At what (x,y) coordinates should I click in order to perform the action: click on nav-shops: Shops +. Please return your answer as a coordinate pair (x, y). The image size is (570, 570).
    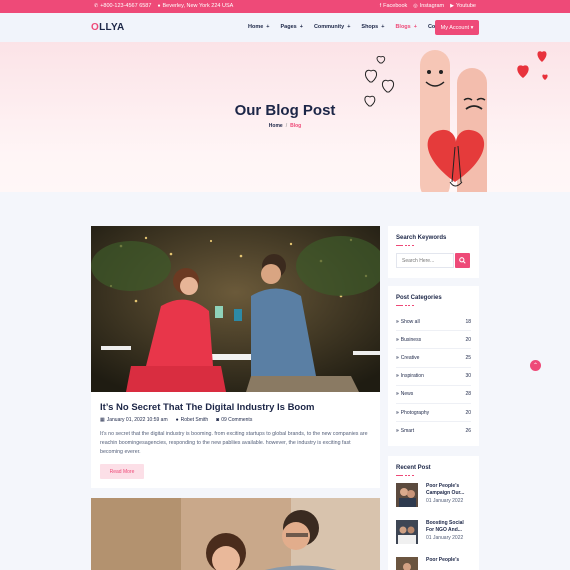
    Looking at the image, I should click on (372, 27).